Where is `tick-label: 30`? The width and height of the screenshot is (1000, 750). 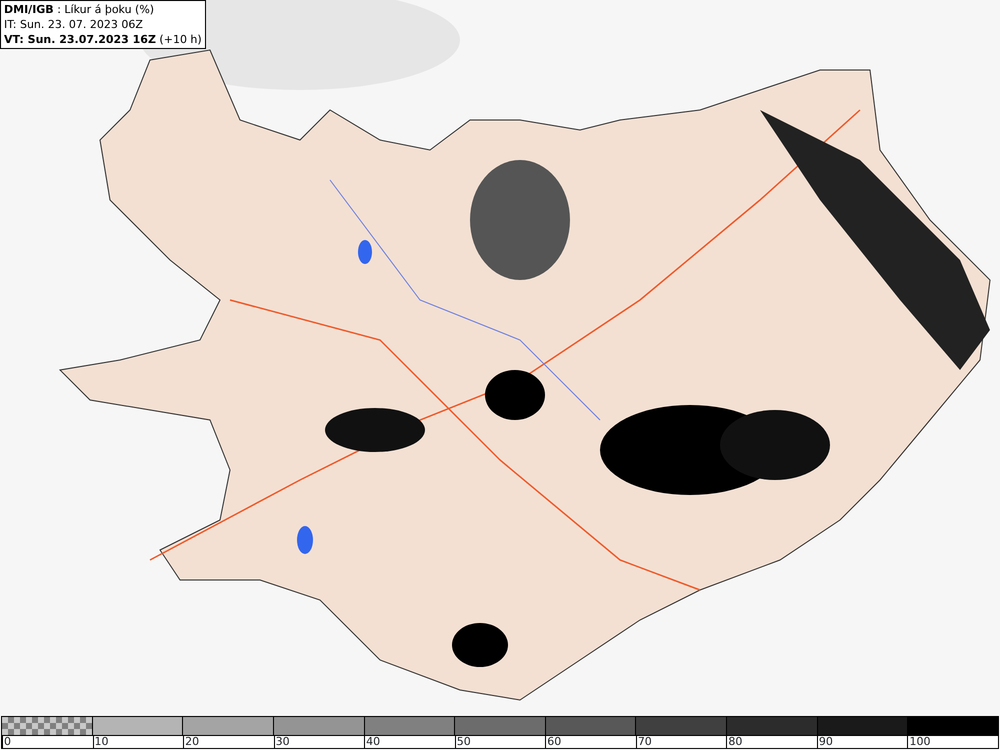 tick-label: 30 is located at coordinates (282, 742).